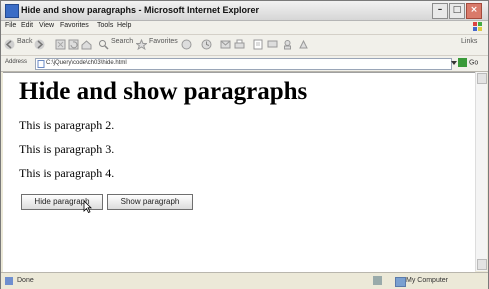  Describe the element at coordinates (86, 44) in the screenshot. I see `home-icon` at that location.